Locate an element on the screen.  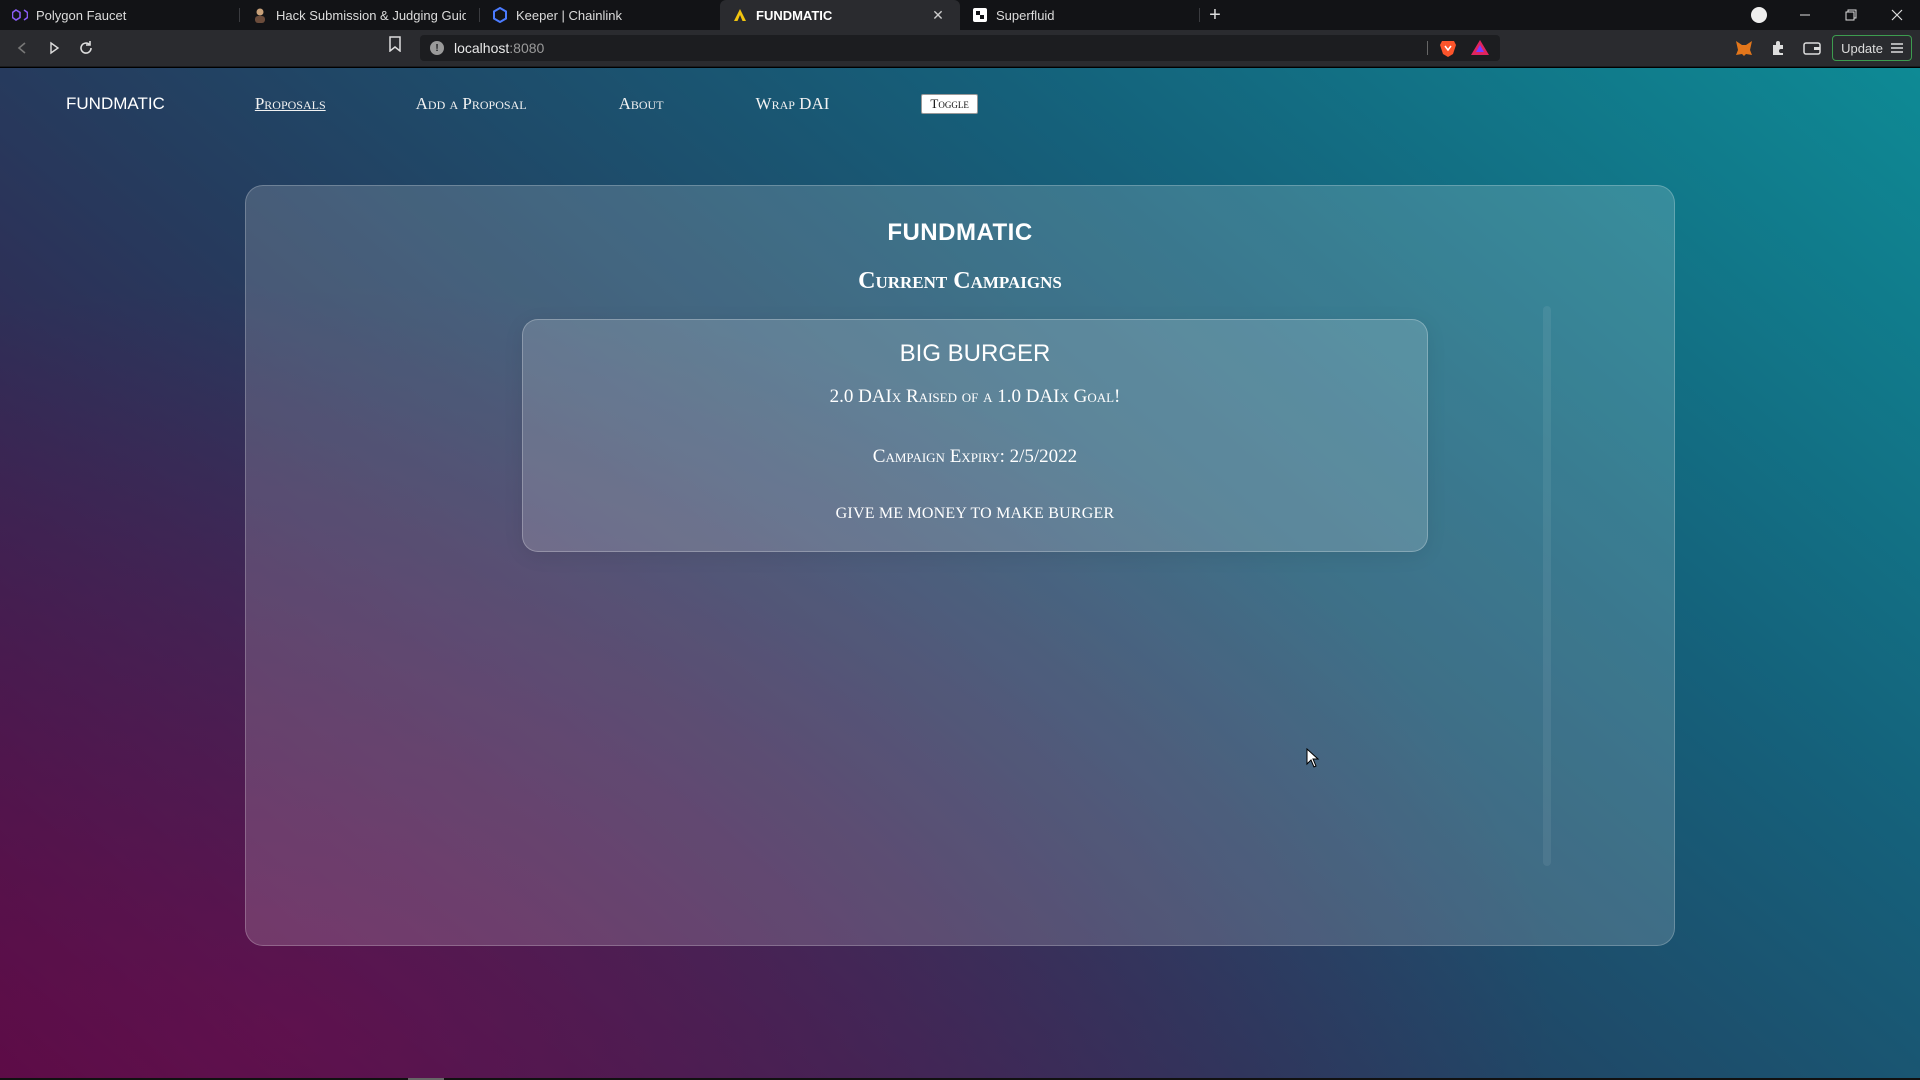
metamask-icon is located at coordinates (1744, 48).